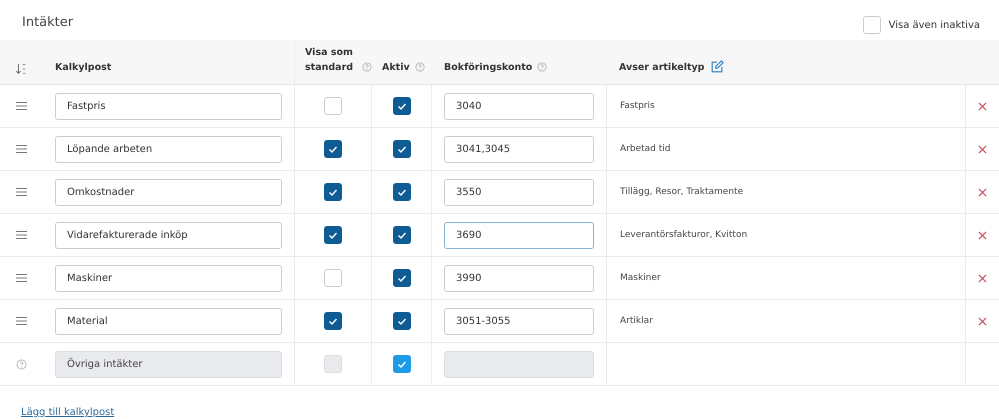 This screenshot has width=999, height=420. What do you see at coordinates (717, 67) in the screenshot?
I see `edit-icon` at bounding box center [717, 67].